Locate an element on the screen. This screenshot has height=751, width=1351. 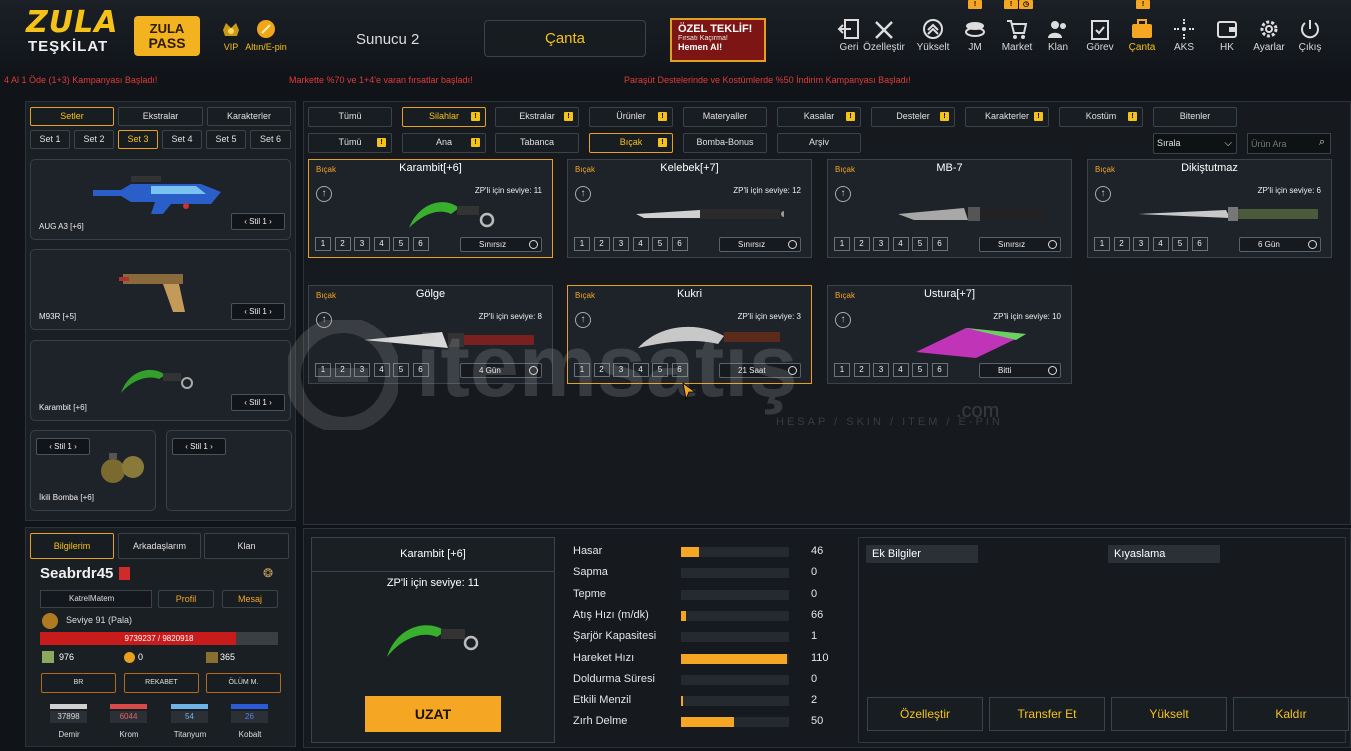
subfilter-tümü: Tümü! is located at coordinates (350, 143).